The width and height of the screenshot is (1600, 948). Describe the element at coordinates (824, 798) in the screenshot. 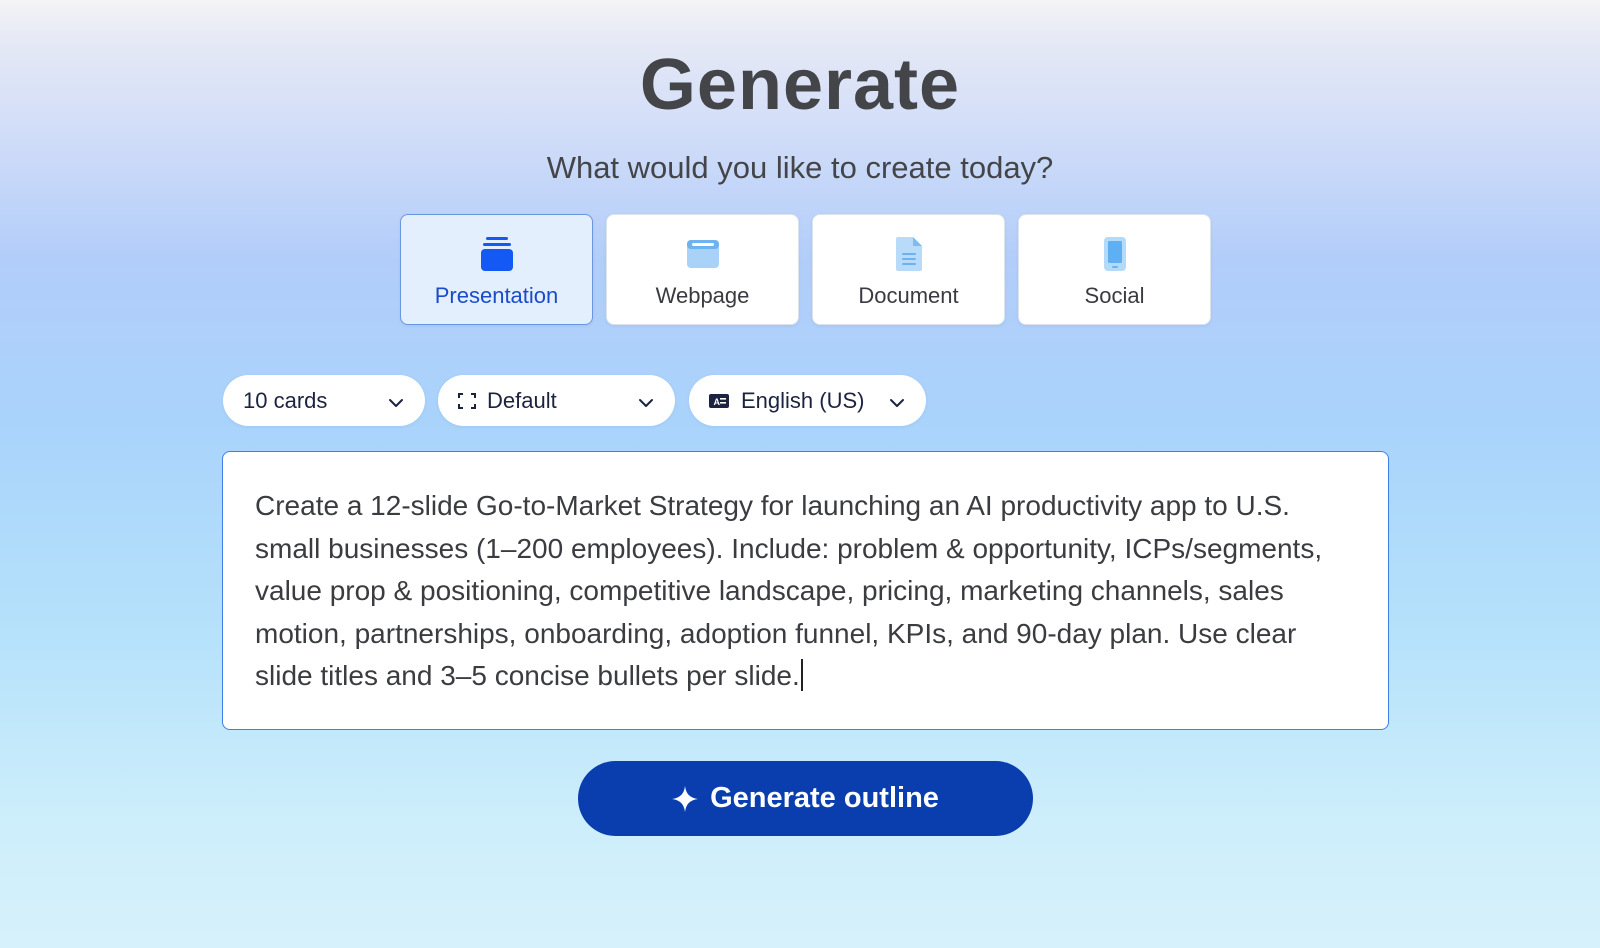

I see `generate-outline-label: Generate outline` at that location.